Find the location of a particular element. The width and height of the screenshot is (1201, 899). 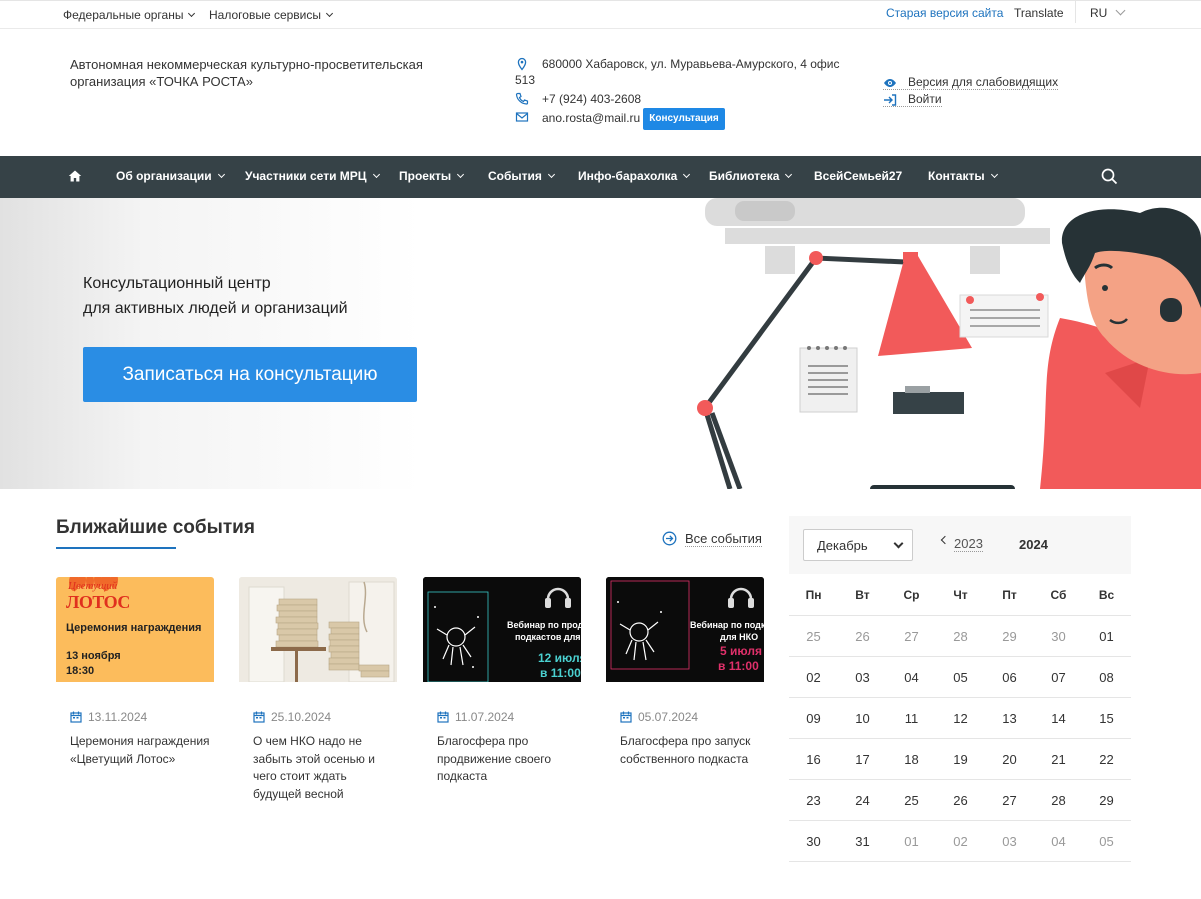

federal-dropdown: Федеральные органы is located at coordinates (129, 15).